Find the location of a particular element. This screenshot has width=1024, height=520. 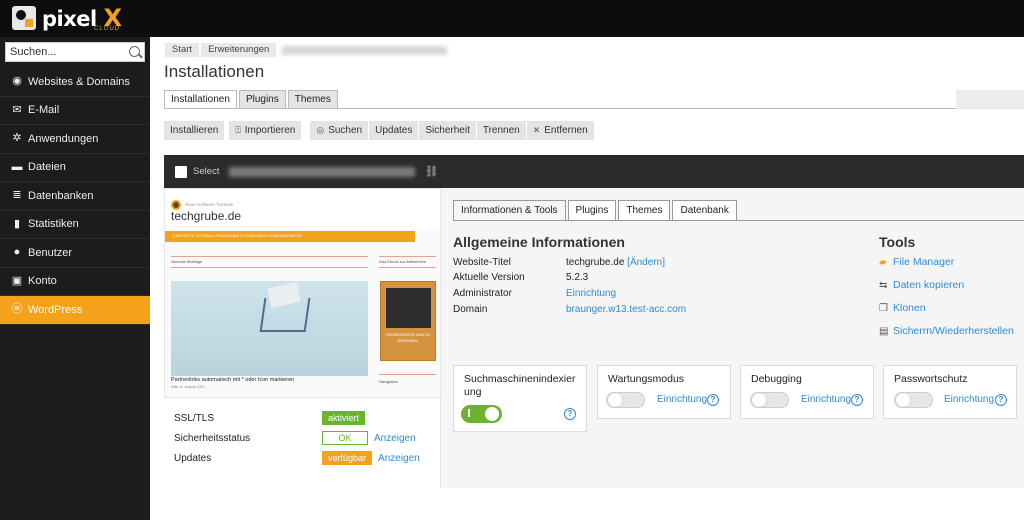

installation-header: Select ⛓ is located at coordinates (594, 171).